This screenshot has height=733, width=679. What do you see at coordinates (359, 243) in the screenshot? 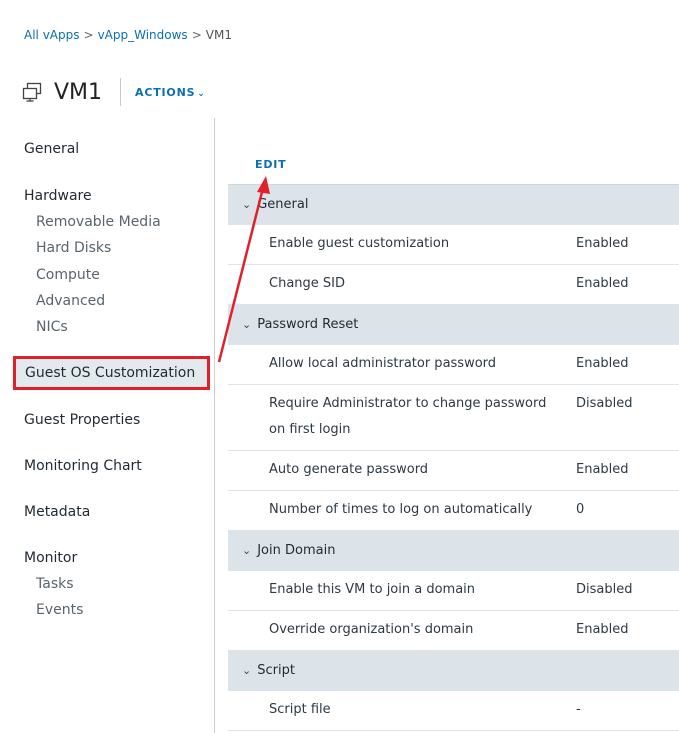
I see `row-label: Enable guest customization` at bounding box center [359, 243].